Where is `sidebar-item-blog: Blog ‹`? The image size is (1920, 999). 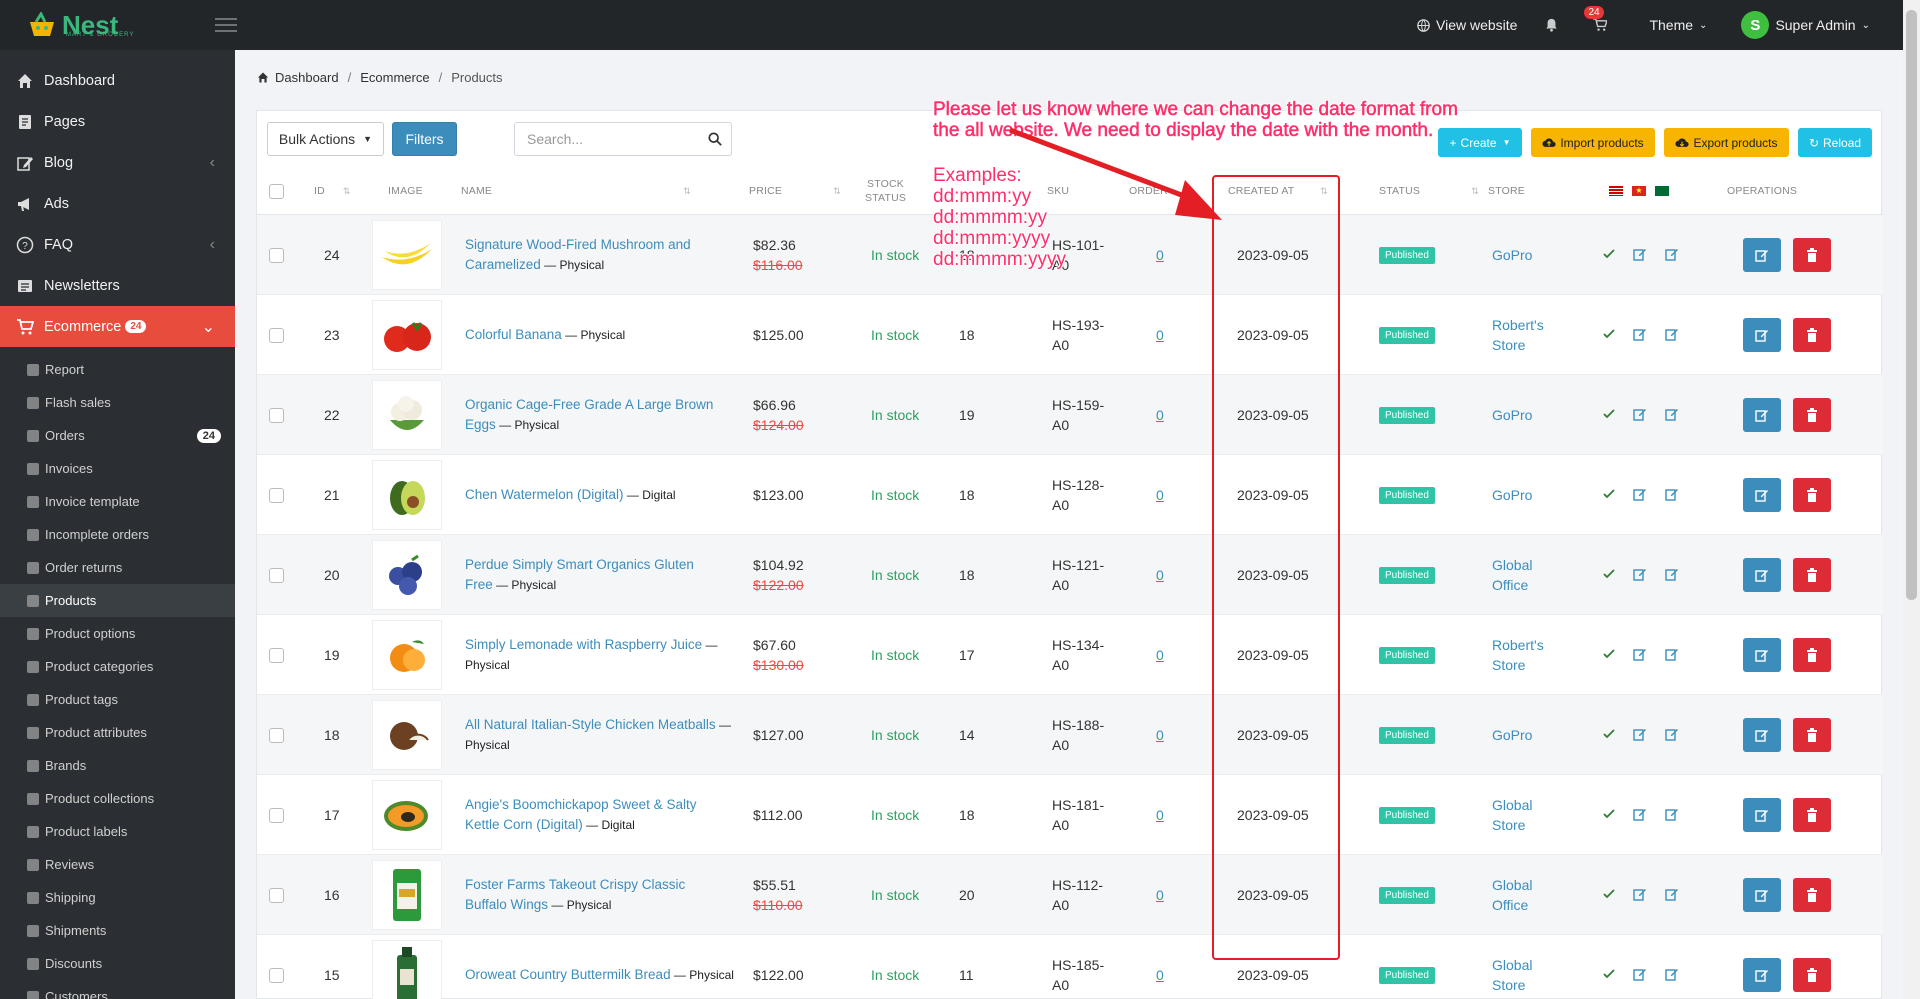 sidebar-item-blog: Blog ‹ is located at coordinates (117, 162).